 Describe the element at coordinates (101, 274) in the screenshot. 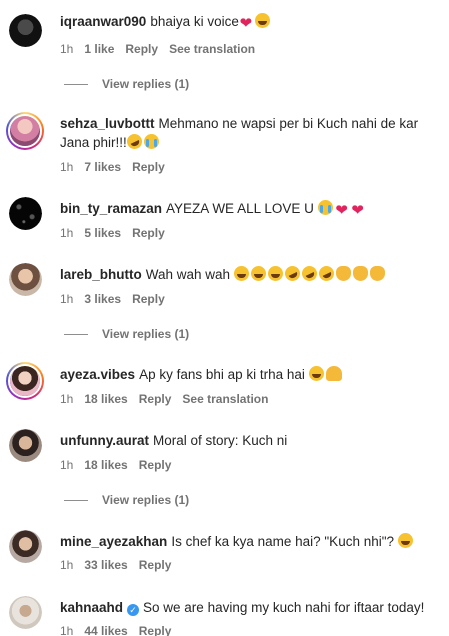

I see `comment-username: lareb_bhutto` at that location.